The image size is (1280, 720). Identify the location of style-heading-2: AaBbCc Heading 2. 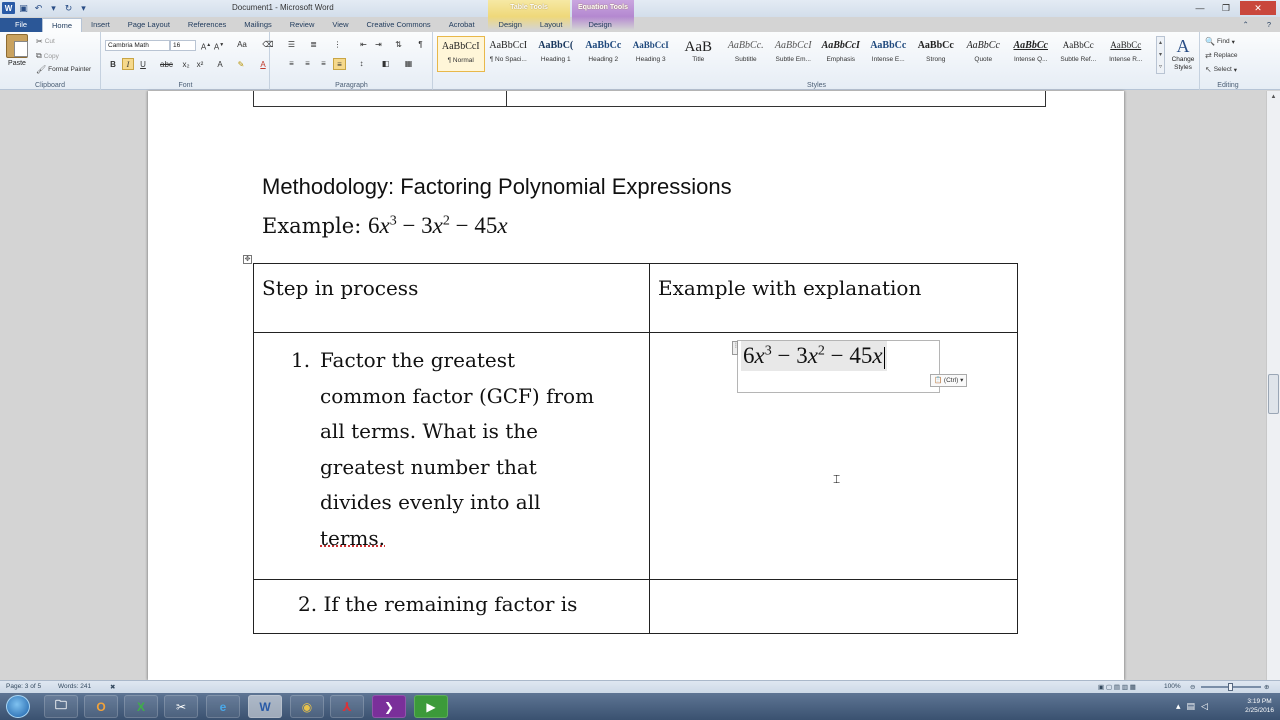
(604, 54).